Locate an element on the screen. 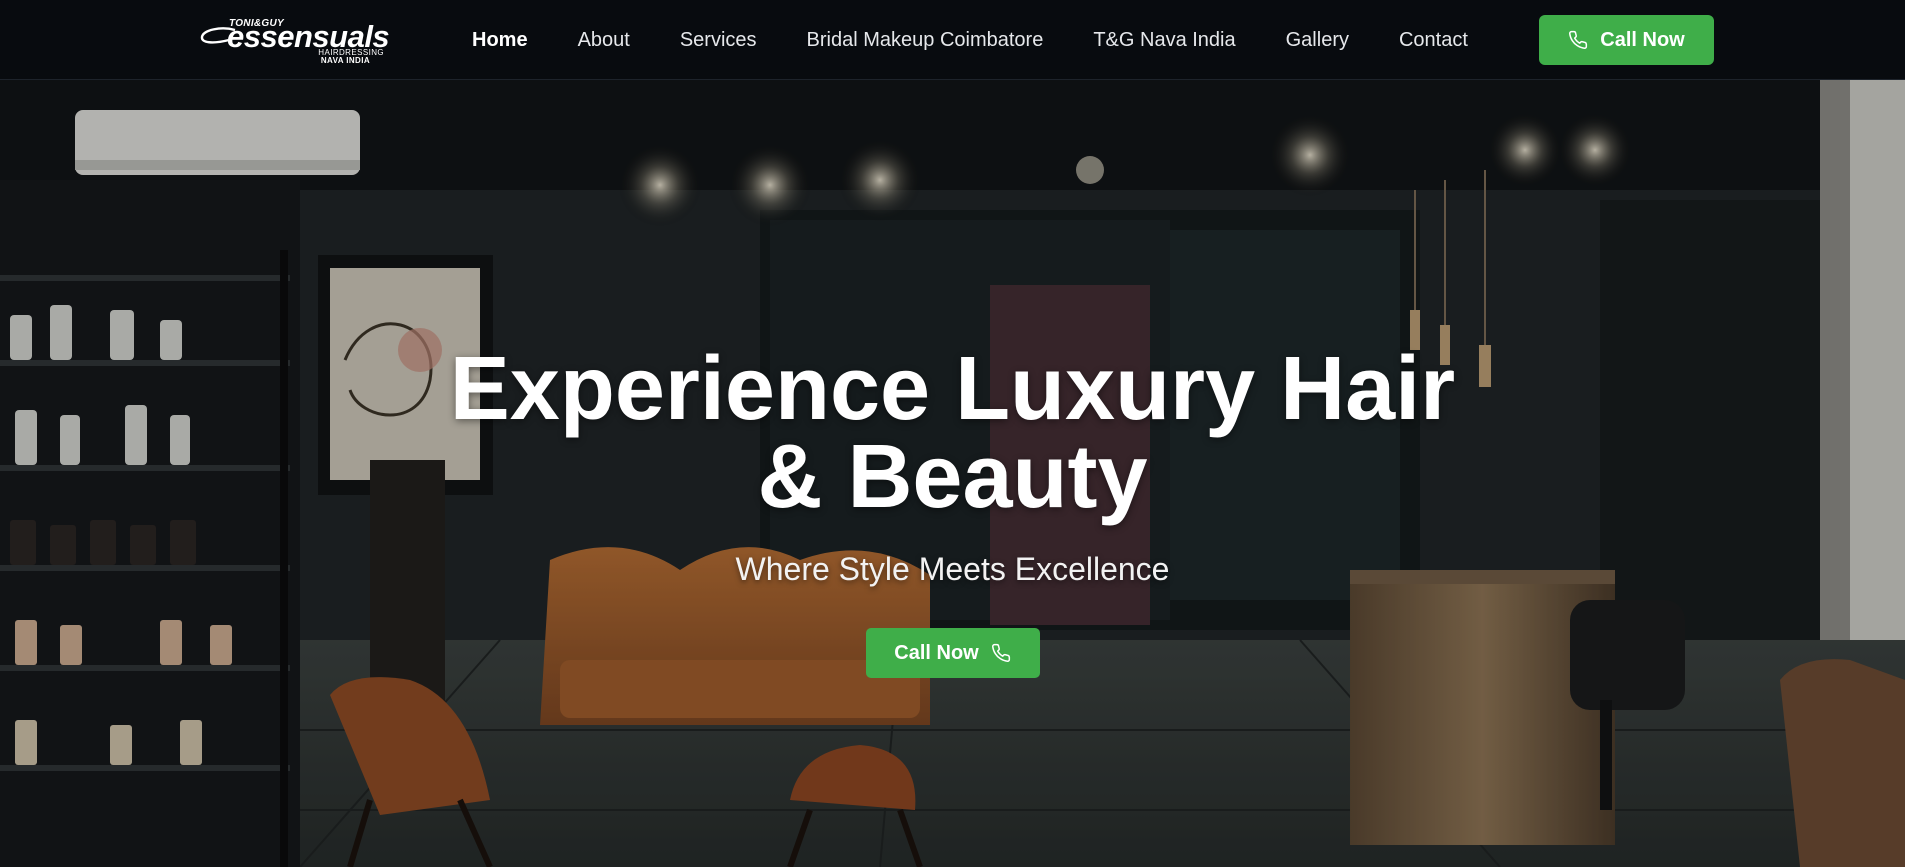  nav-item-contact: Contact is located at coordinates (1433, 40).